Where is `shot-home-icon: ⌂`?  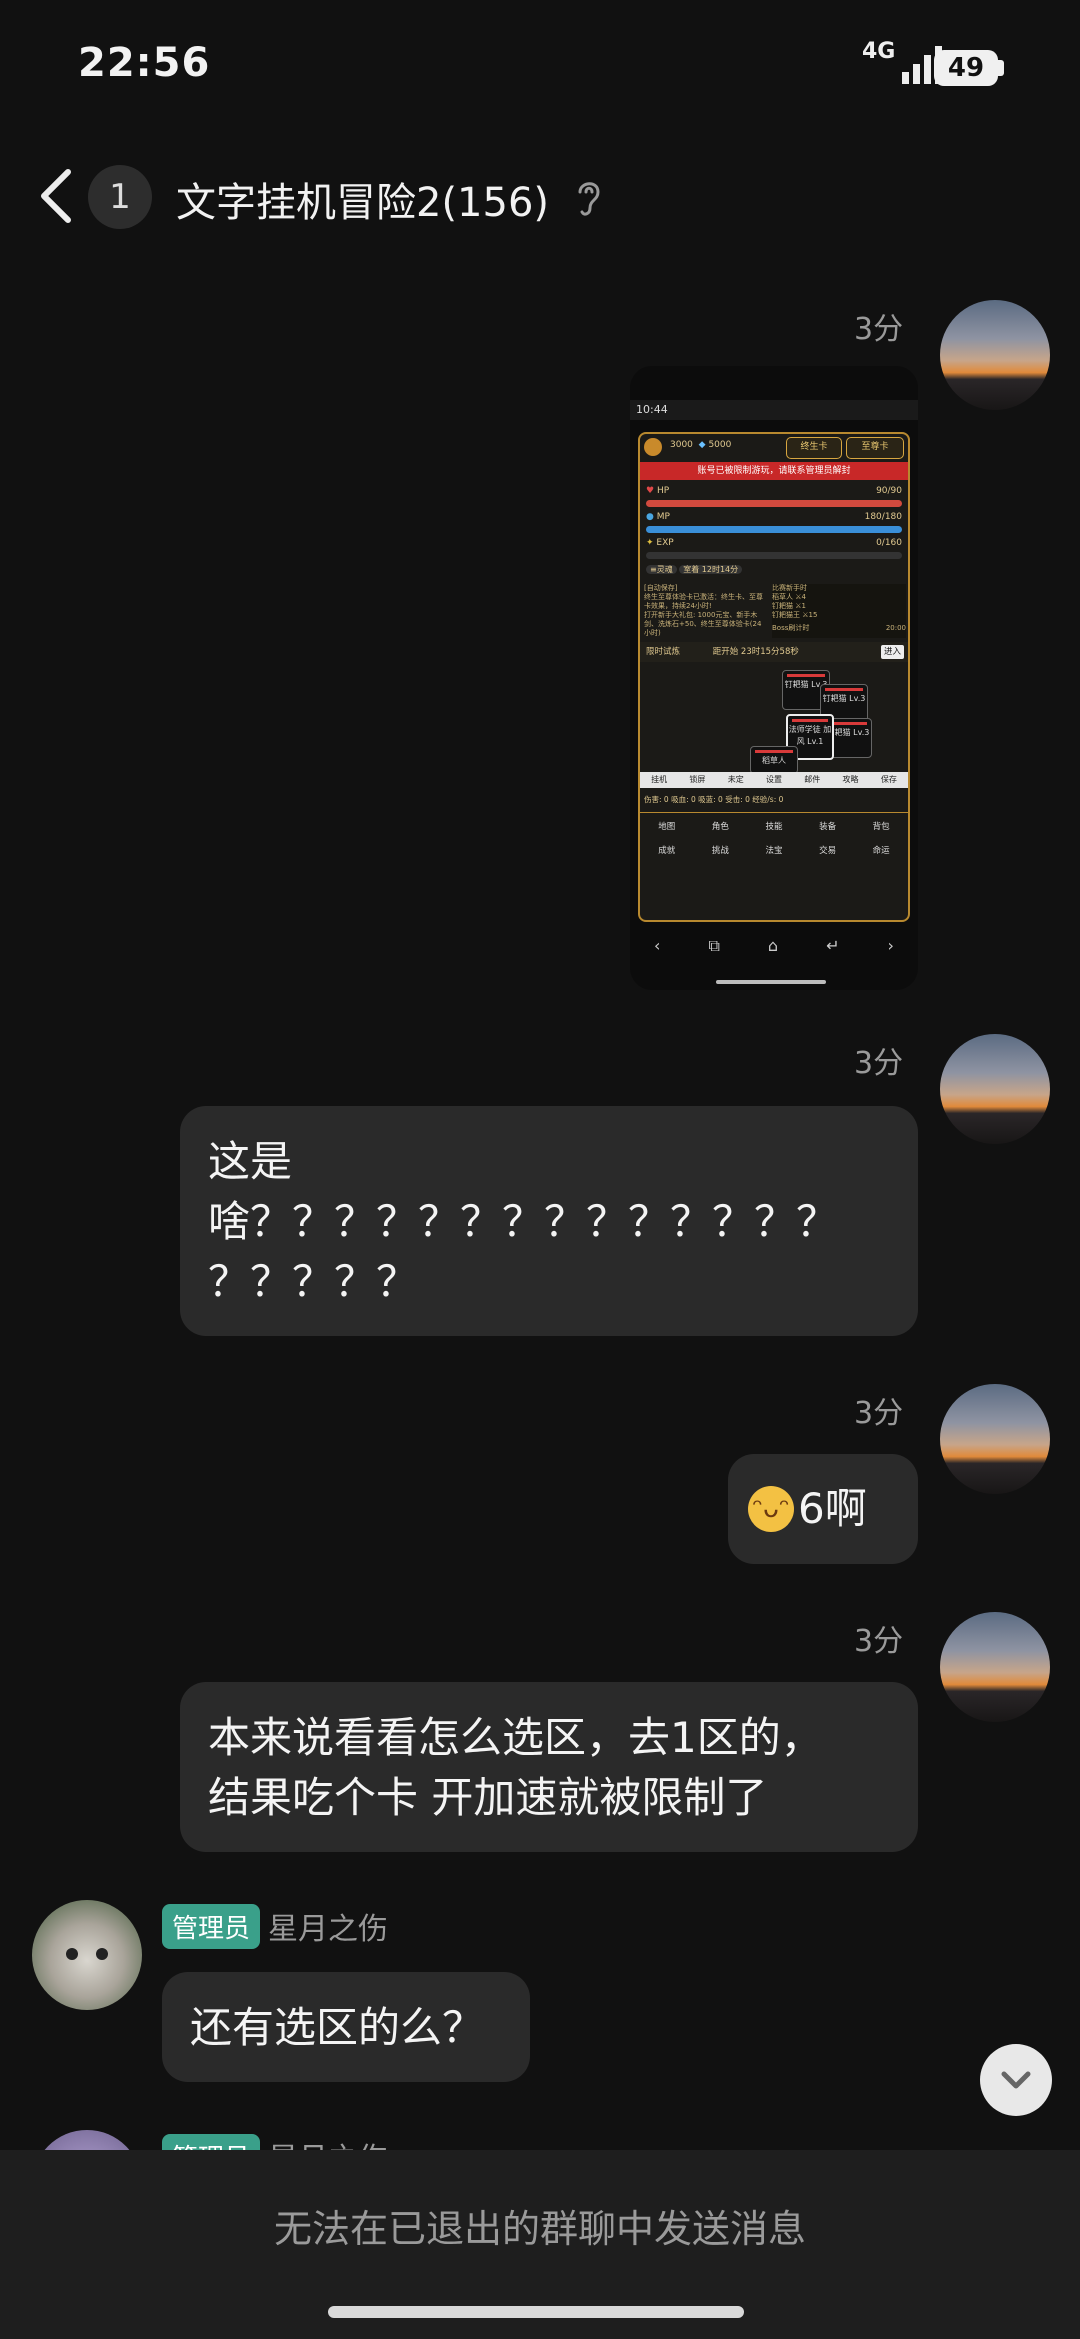
shot-home-icon: ⌂ is located at coordinates (773, 945).